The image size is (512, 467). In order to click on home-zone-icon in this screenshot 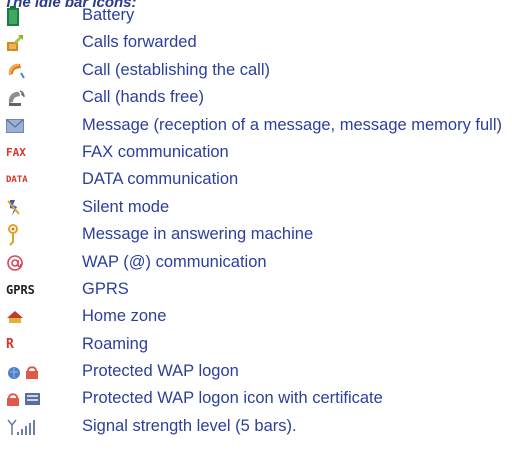, I will do `click(31, 317)`.